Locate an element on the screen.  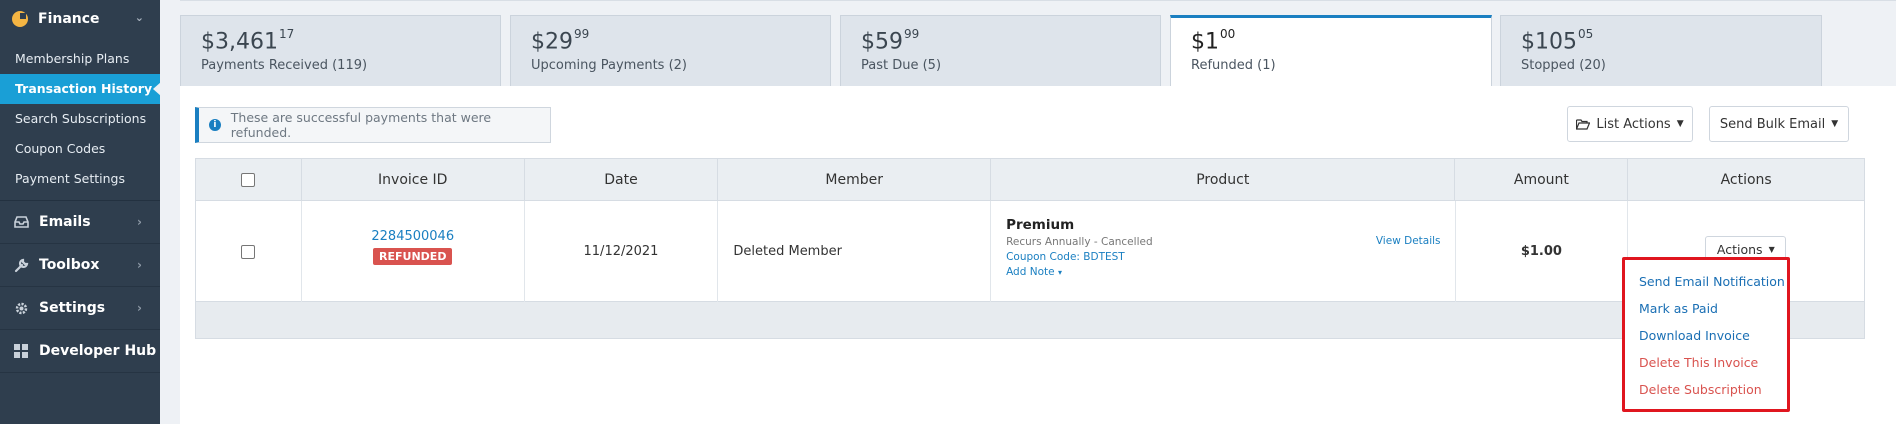
column-header-amount: Amount is located at coordinates (1542, 180).